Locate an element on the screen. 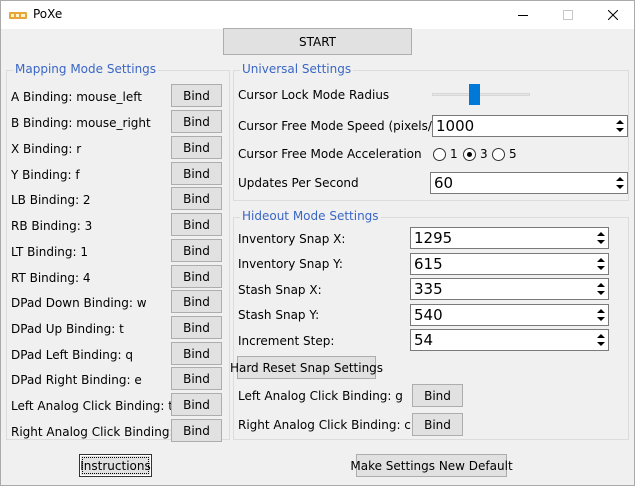 The image size is (635, 486). stash-x-value: 335 is located at coordinates (428, 289).